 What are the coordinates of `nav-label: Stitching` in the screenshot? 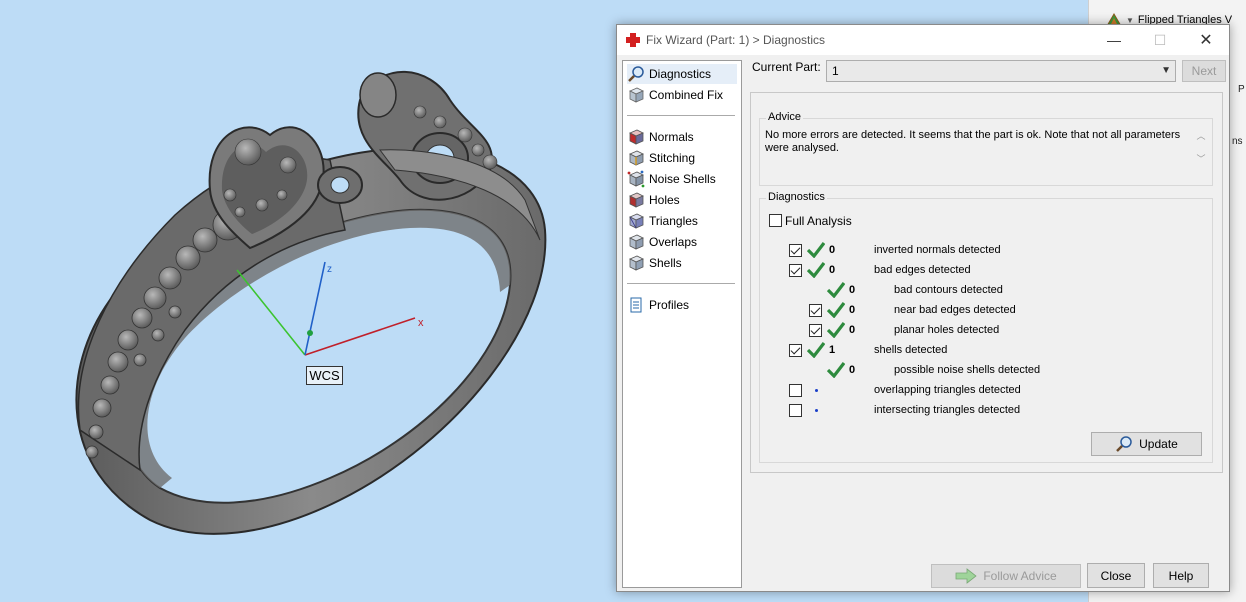 It's located at (672, 158).